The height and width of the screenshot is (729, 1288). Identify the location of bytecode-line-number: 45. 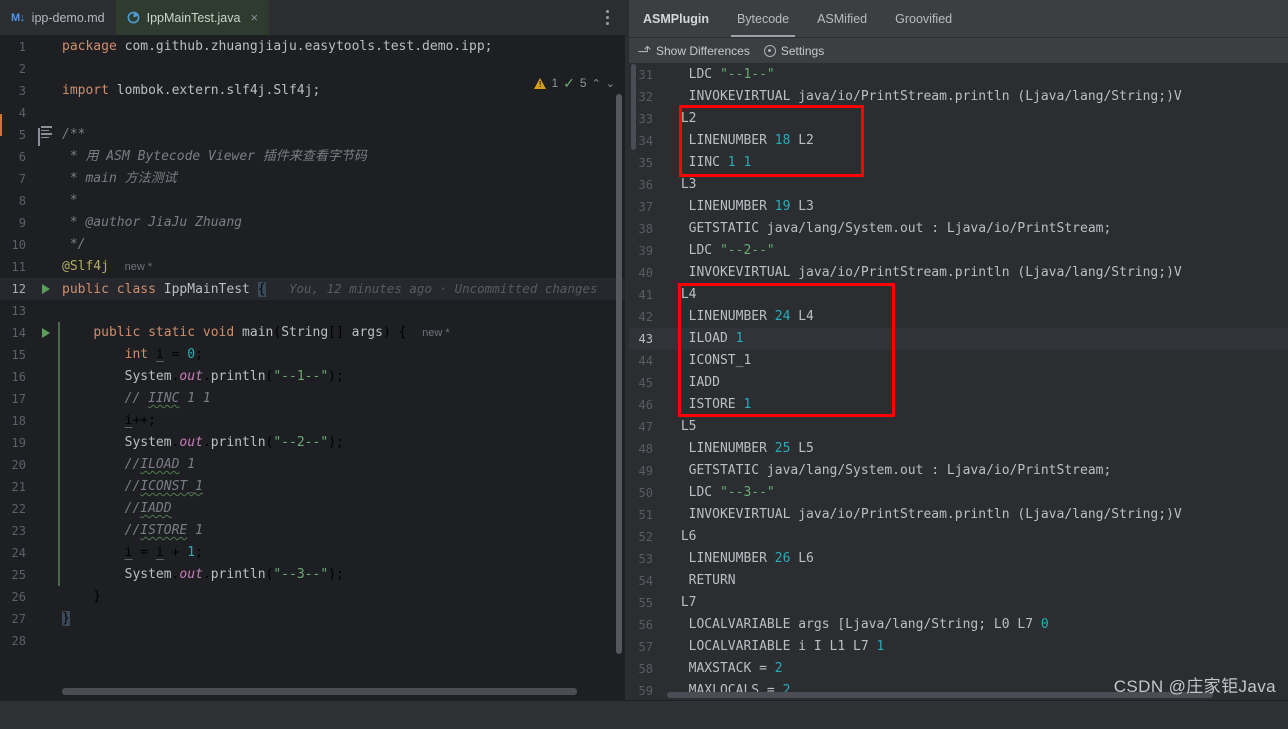
(645, 383).